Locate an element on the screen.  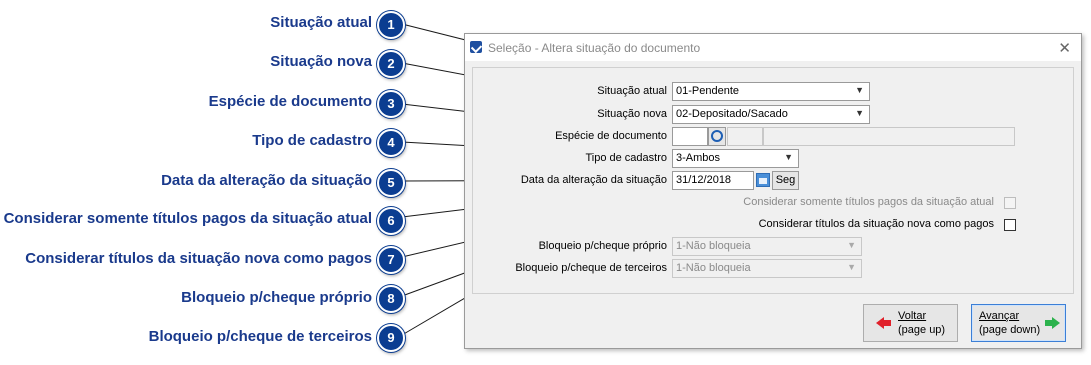
situacao-nova-label: Situação nova is located at coordinates (632, 114).